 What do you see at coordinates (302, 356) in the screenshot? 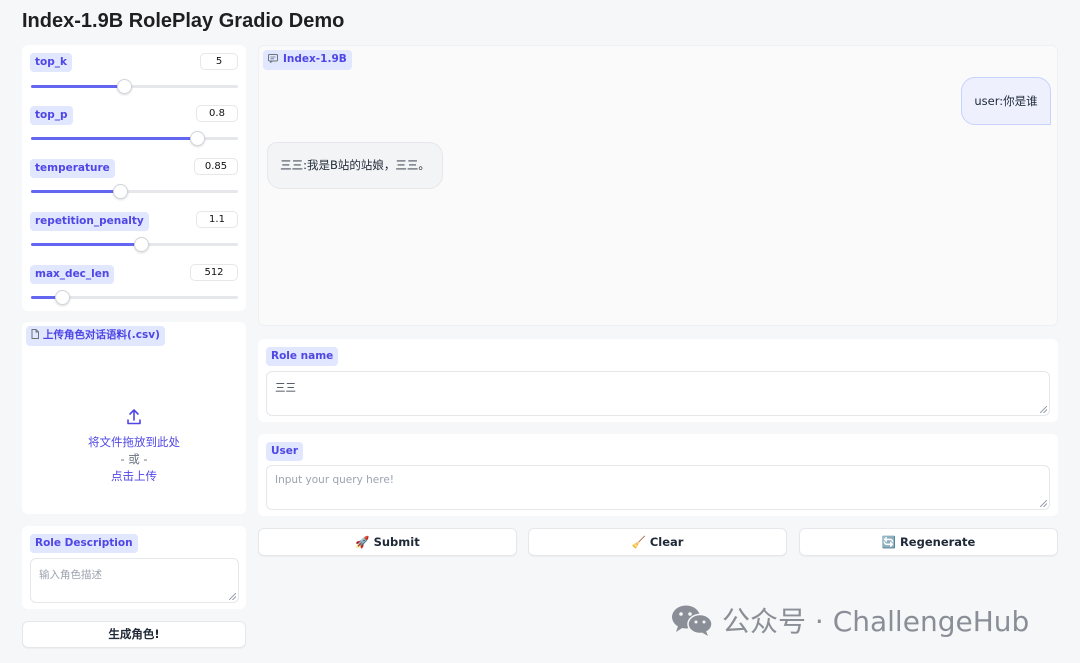
I see `role-name-label: Role name` at bounding box center [302, 356].